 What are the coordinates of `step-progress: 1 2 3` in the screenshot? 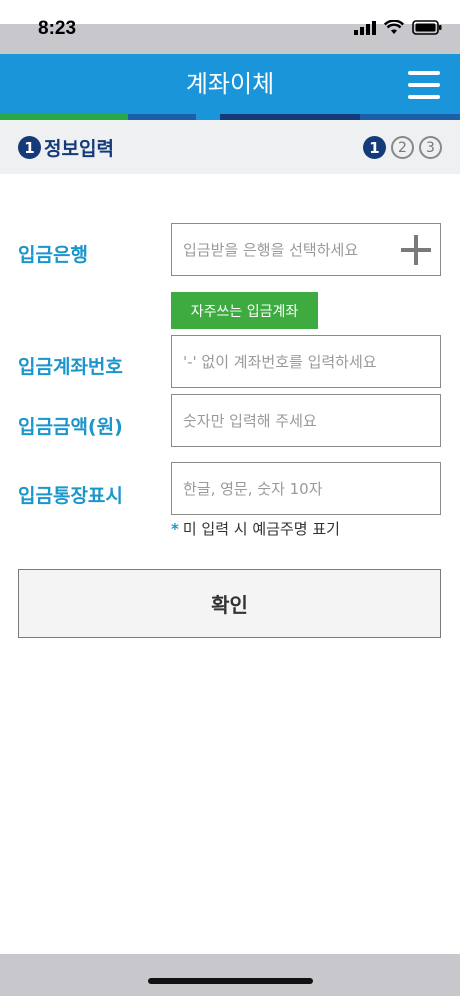 It's located at (402, 147).